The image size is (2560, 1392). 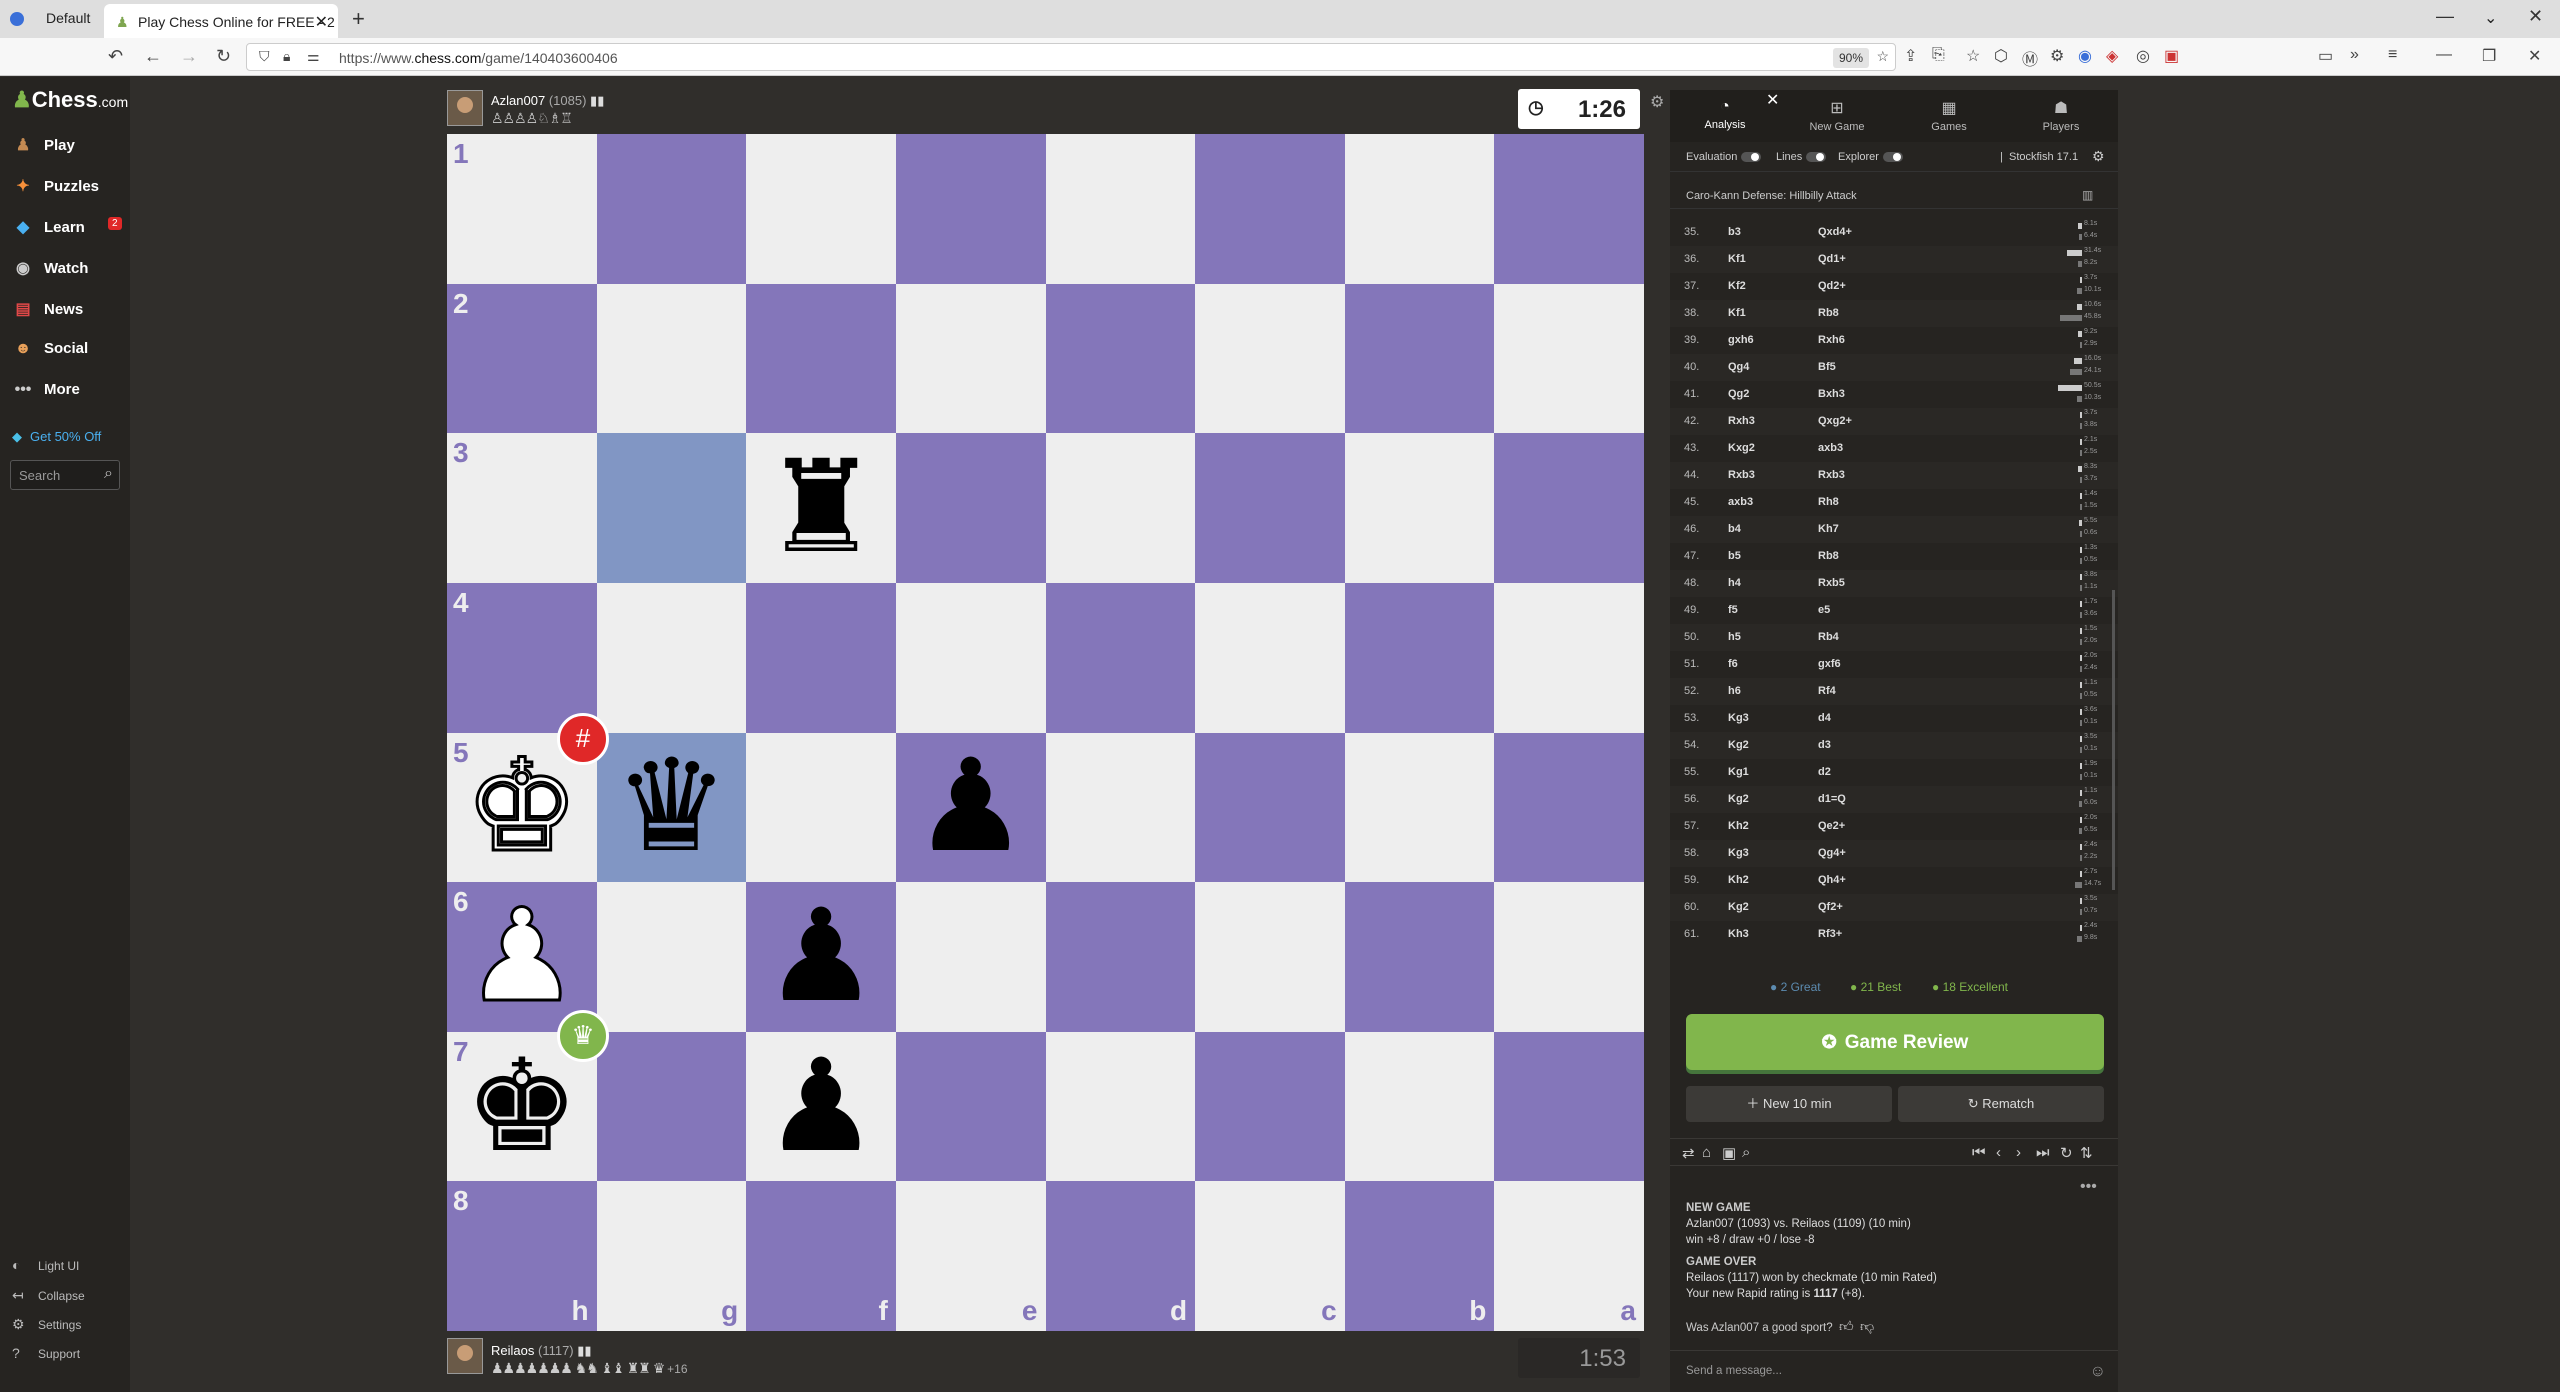 I want to click on square-h6: 6 ♟, so click(x=522, y=957).